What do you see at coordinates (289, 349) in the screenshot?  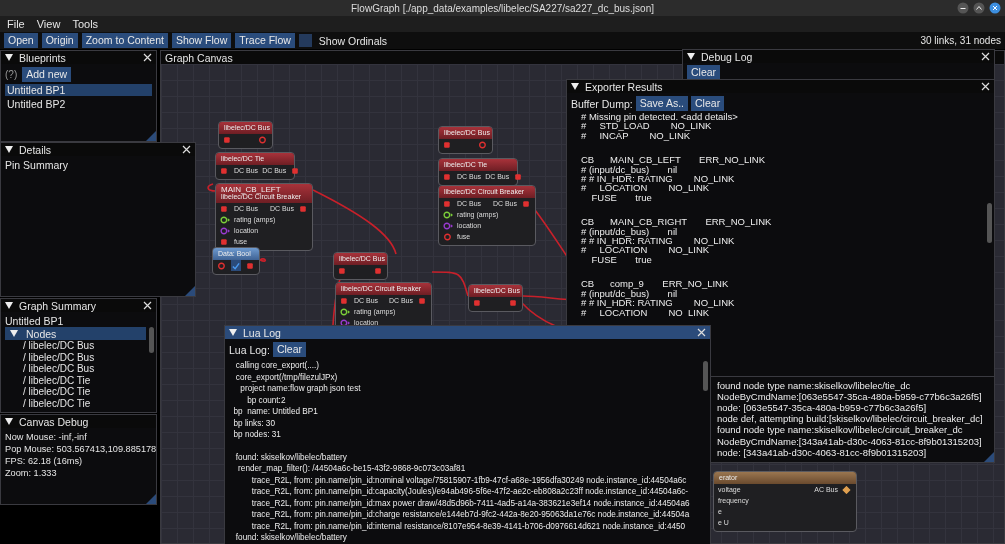 I see `clear-button: Clear` at bounding box center [289, 349].